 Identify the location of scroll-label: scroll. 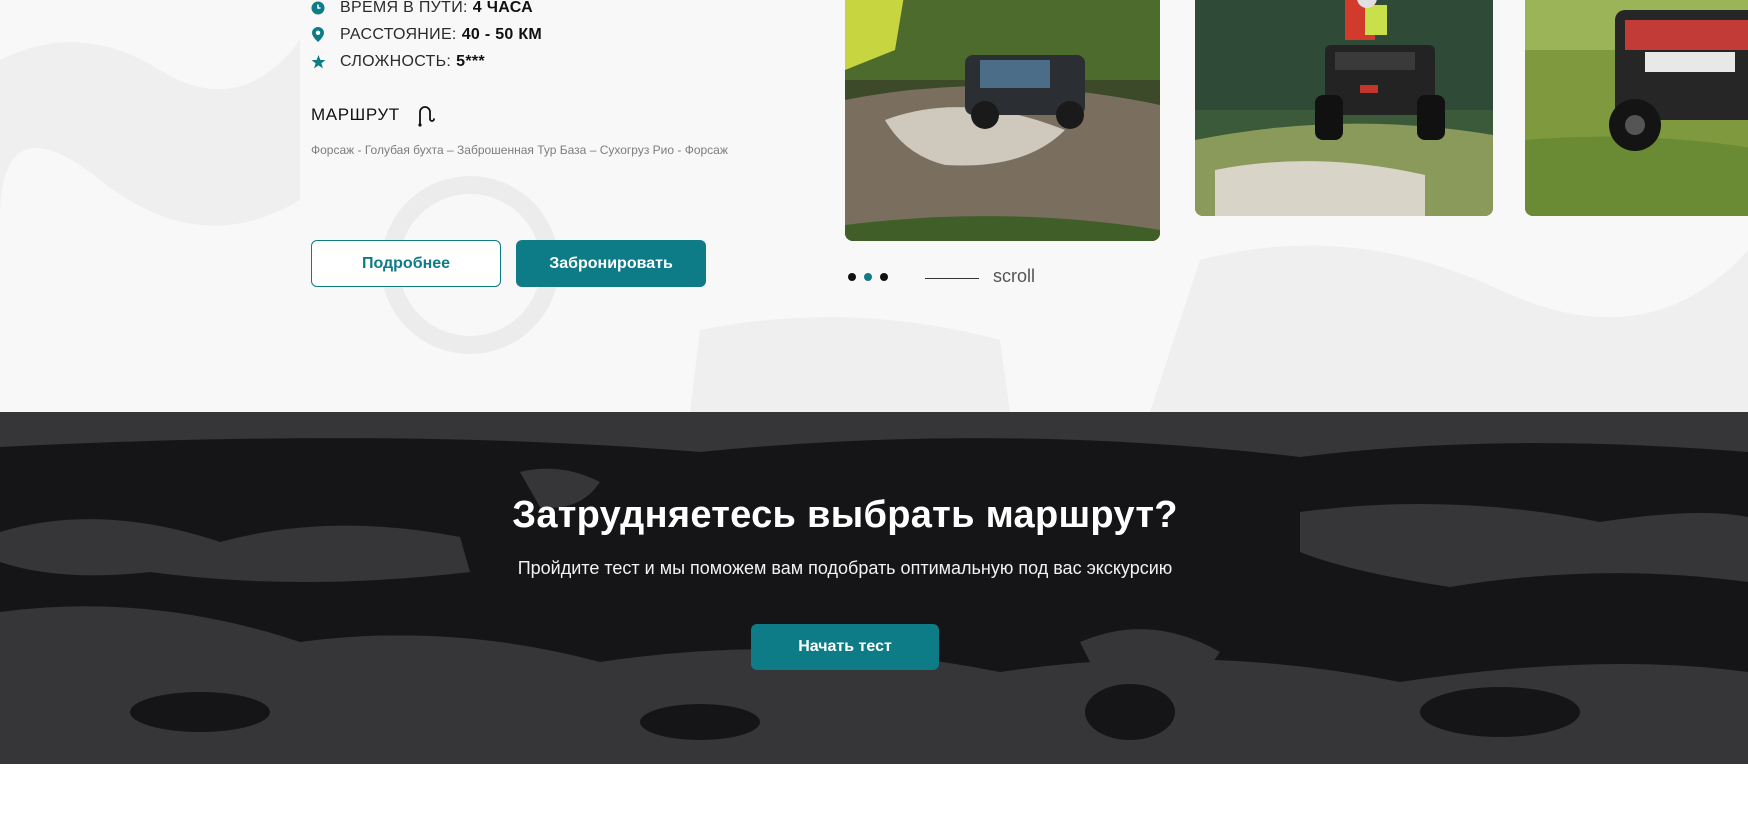
(1014, 276).